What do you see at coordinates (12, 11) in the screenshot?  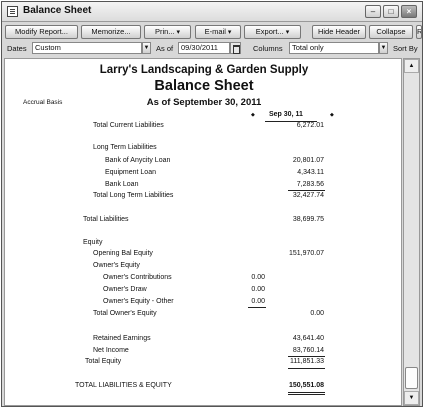 I see `report-icon` at bounding box center [12, 11].